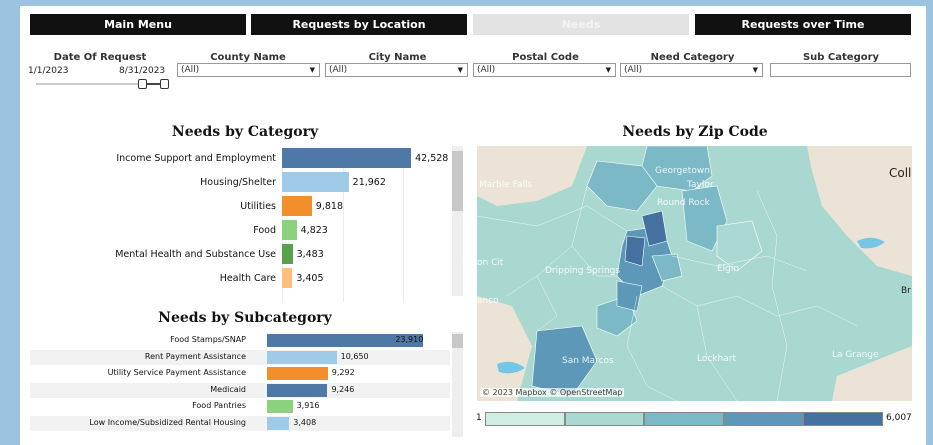  I want to click on subcategory-value-label: 23,910, so click(409, 339).